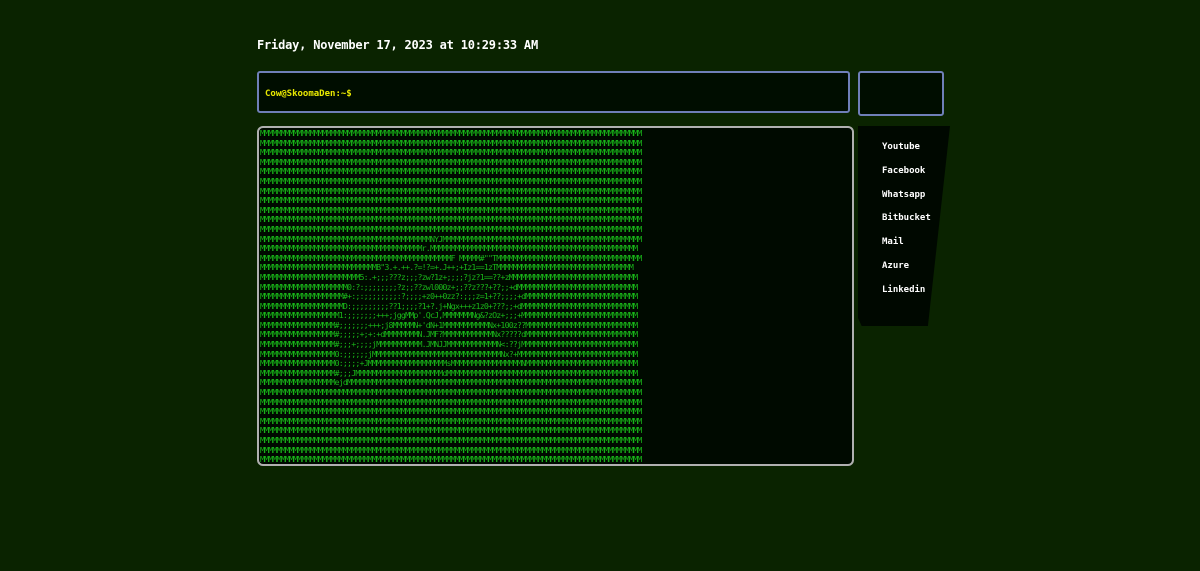 This screenshot has height=571, width=1200. I want to click on datetime-label: Friday, November 17, 2023 at 10:29:33 AM, so click(397, 45).